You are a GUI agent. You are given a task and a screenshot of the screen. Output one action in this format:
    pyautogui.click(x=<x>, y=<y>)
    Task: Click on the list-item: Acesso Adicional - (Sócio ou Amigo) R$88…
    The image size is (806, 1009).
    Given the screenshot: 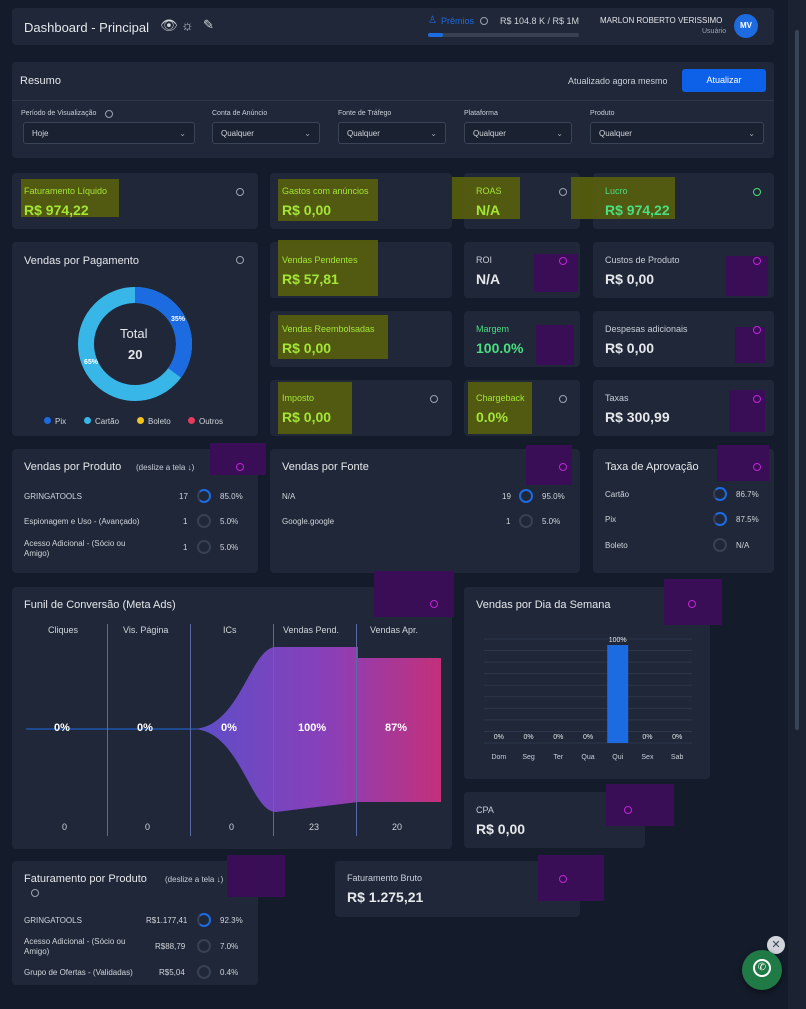 What is the action you would take?
    pyautogui.click(x=135, y=948)
    